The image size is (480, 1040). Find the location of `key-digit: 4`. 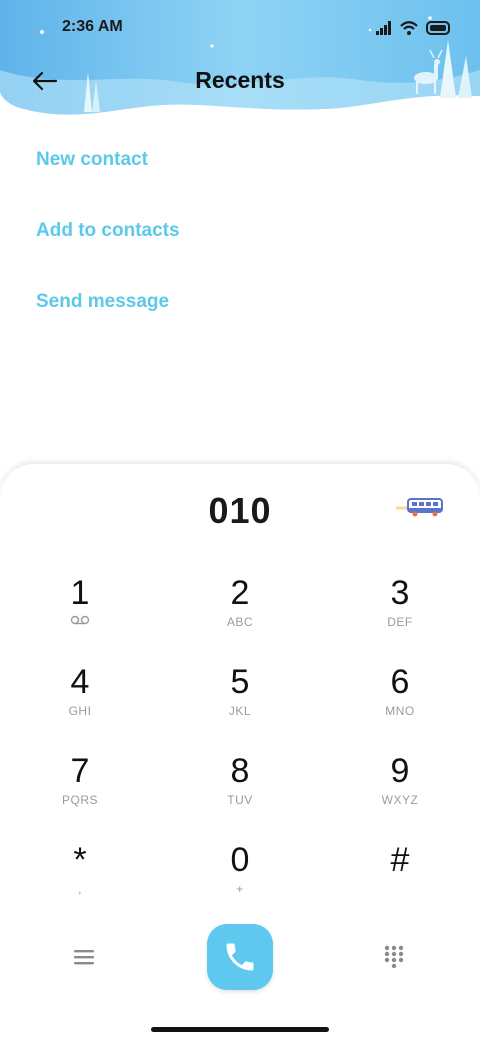

key-digit: 4 is located at coordinates (80, 682).